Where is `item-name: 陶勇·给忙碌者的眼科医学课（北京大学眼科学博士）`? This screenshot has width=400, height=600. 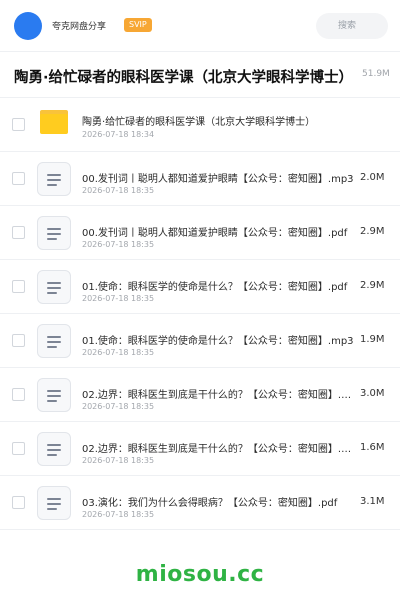
item-name: 陶勇·给忙碌者的眼科医学课（北京大学眼科学博士） is located at coordinates (199, 122).